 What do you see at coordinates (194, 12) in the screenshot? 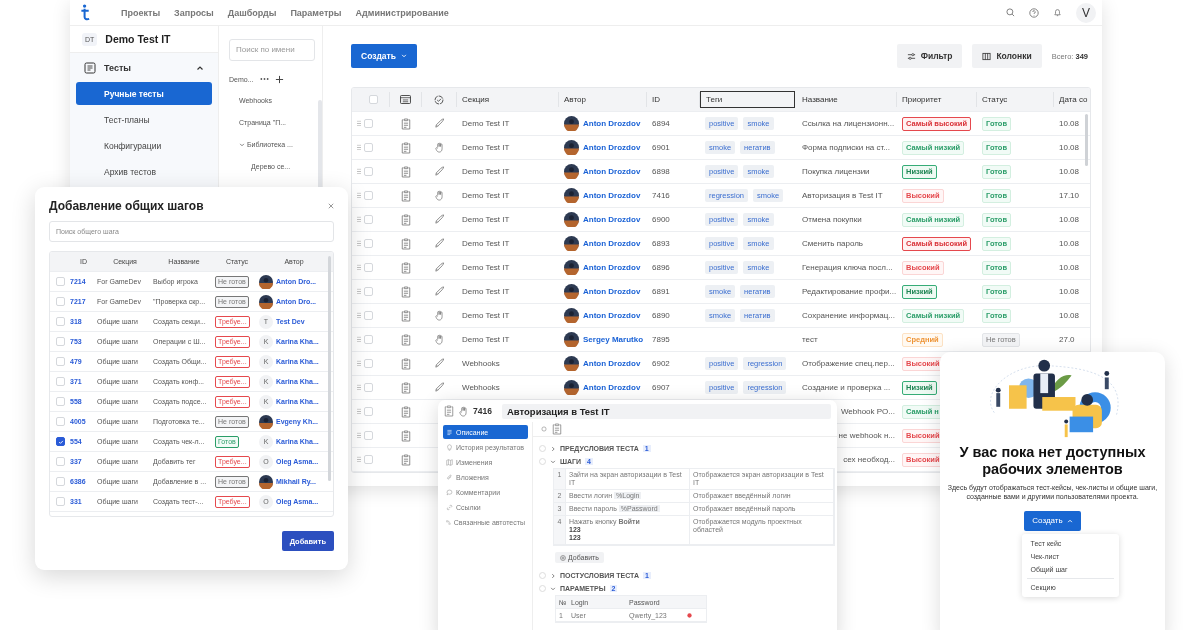
I see `nav-link: Запросы` at bounding box center [194, 12].